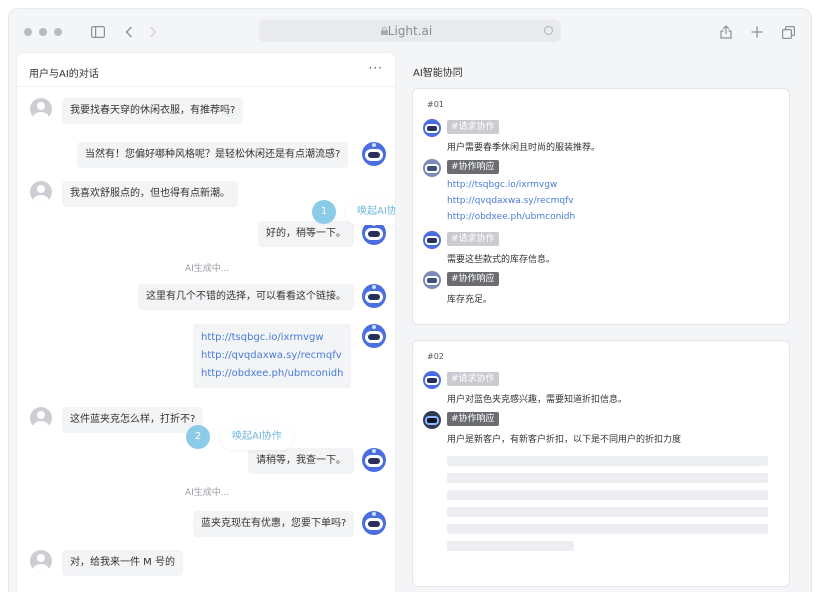 The width and height of the screenshot is (820, 592). Describe the element at coordinates (435, 104) in the screenshot. I see `card-id: #01` at that location.